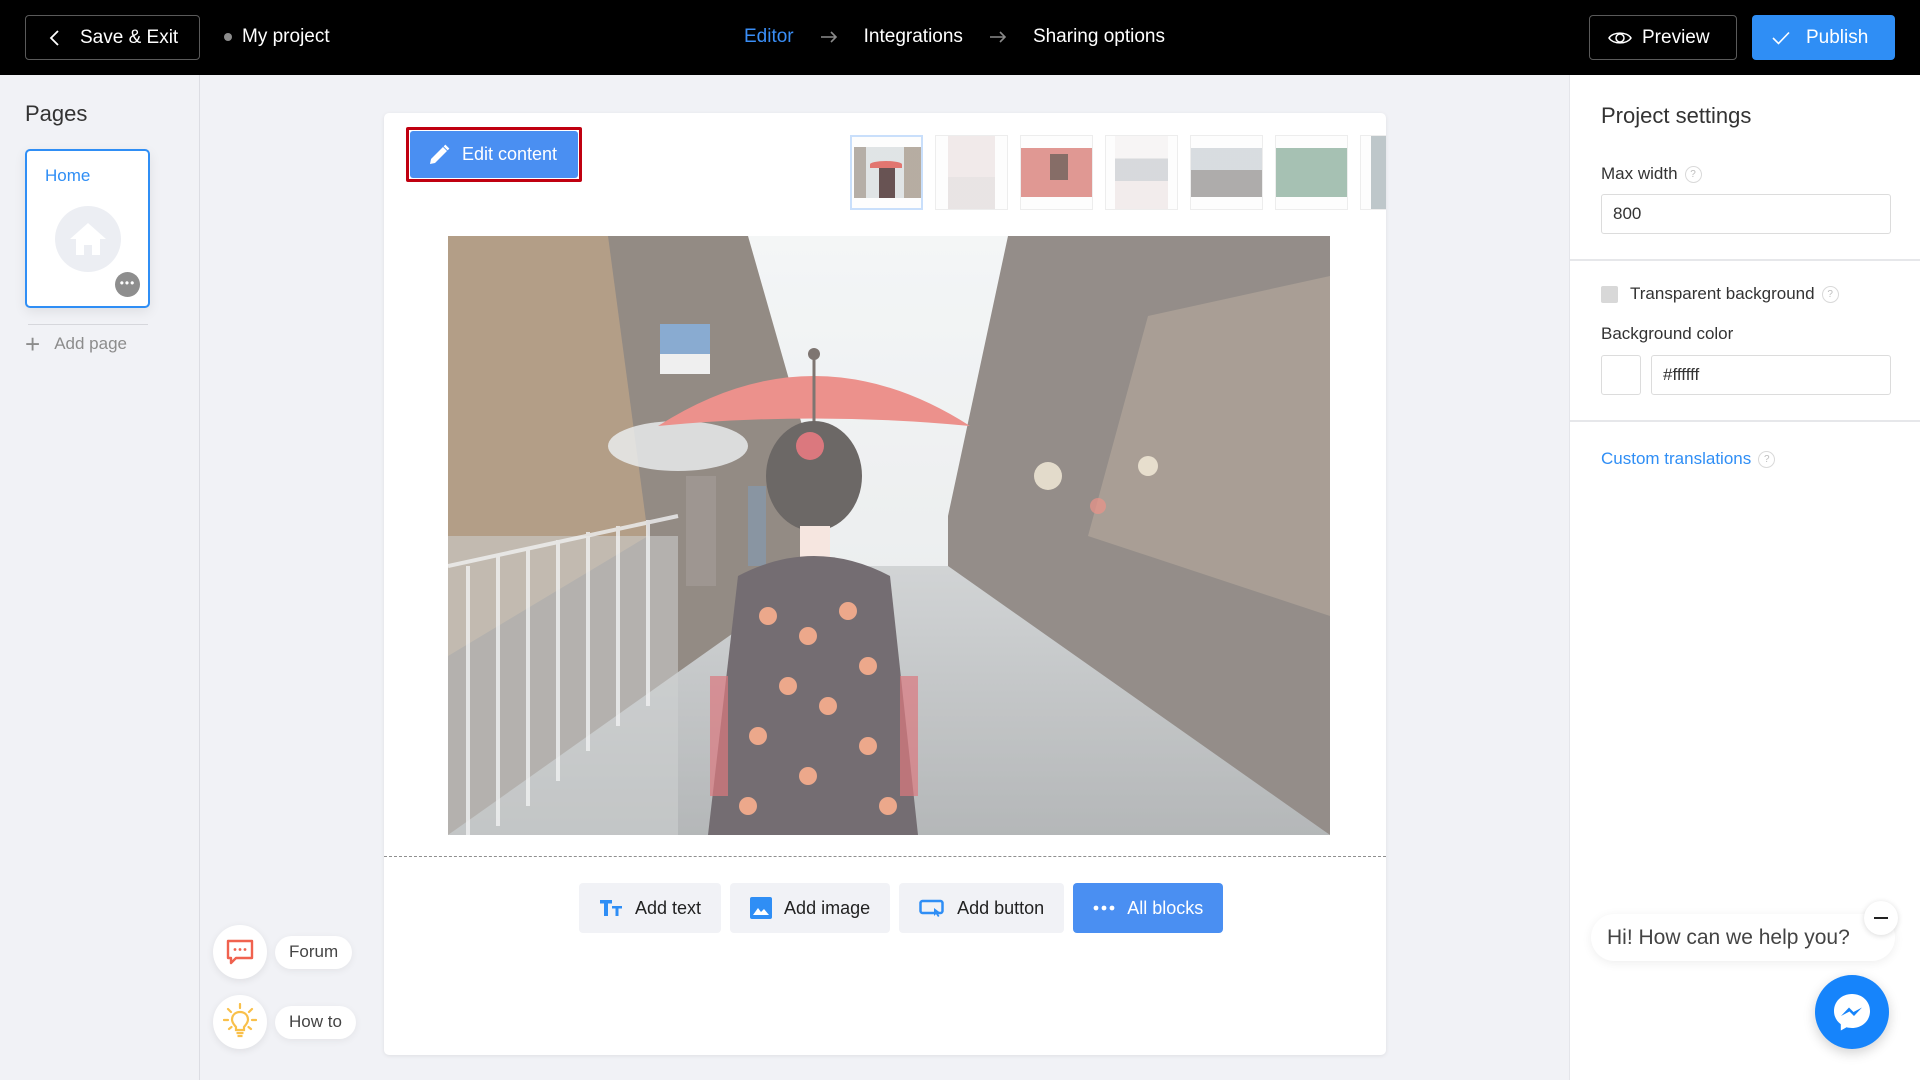  What do you see at coordinates (440, 154) in the screenshot?
I see `pencil-icon` at bounding box center [440, 154].